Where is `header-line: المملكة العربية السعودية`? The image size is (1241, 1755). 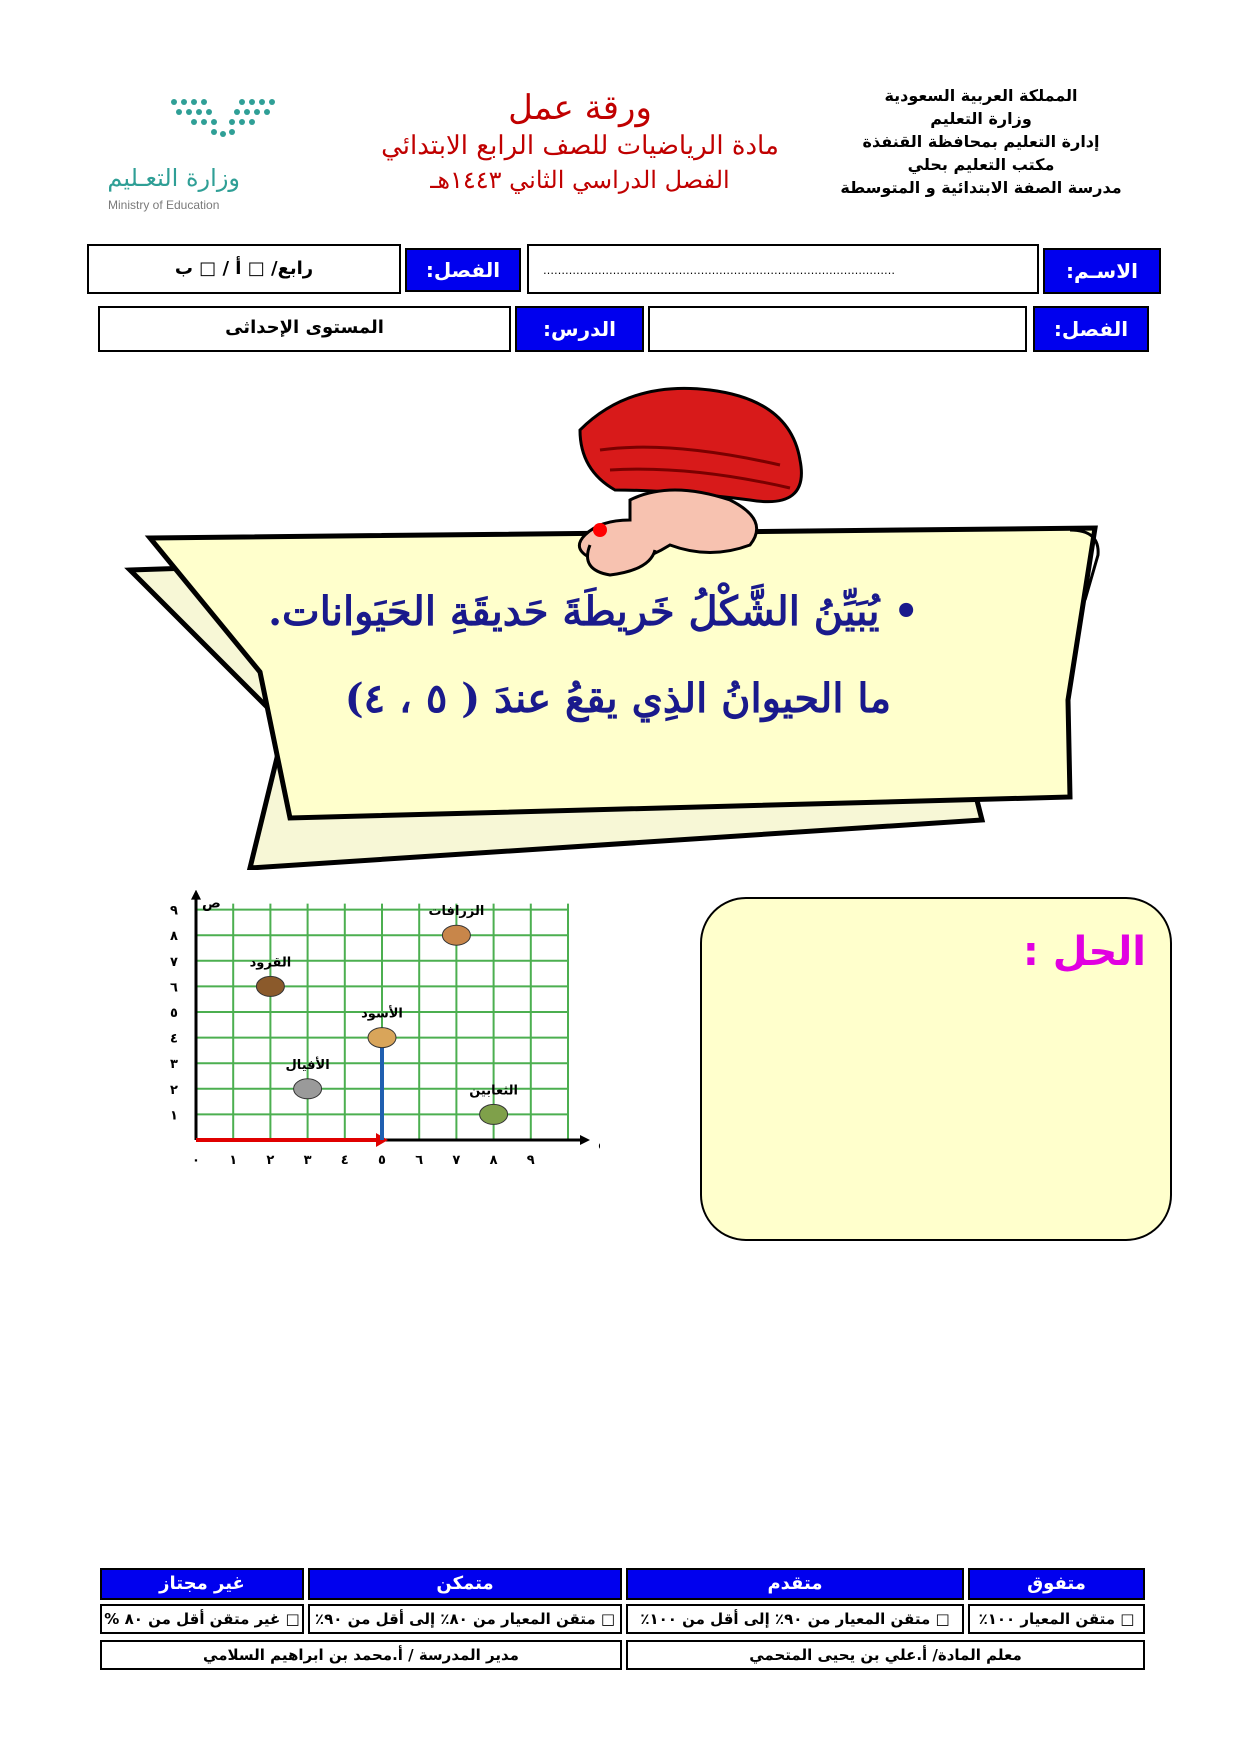
header-line: المملكة العربية السعودية is located at coordinates (981, 95).